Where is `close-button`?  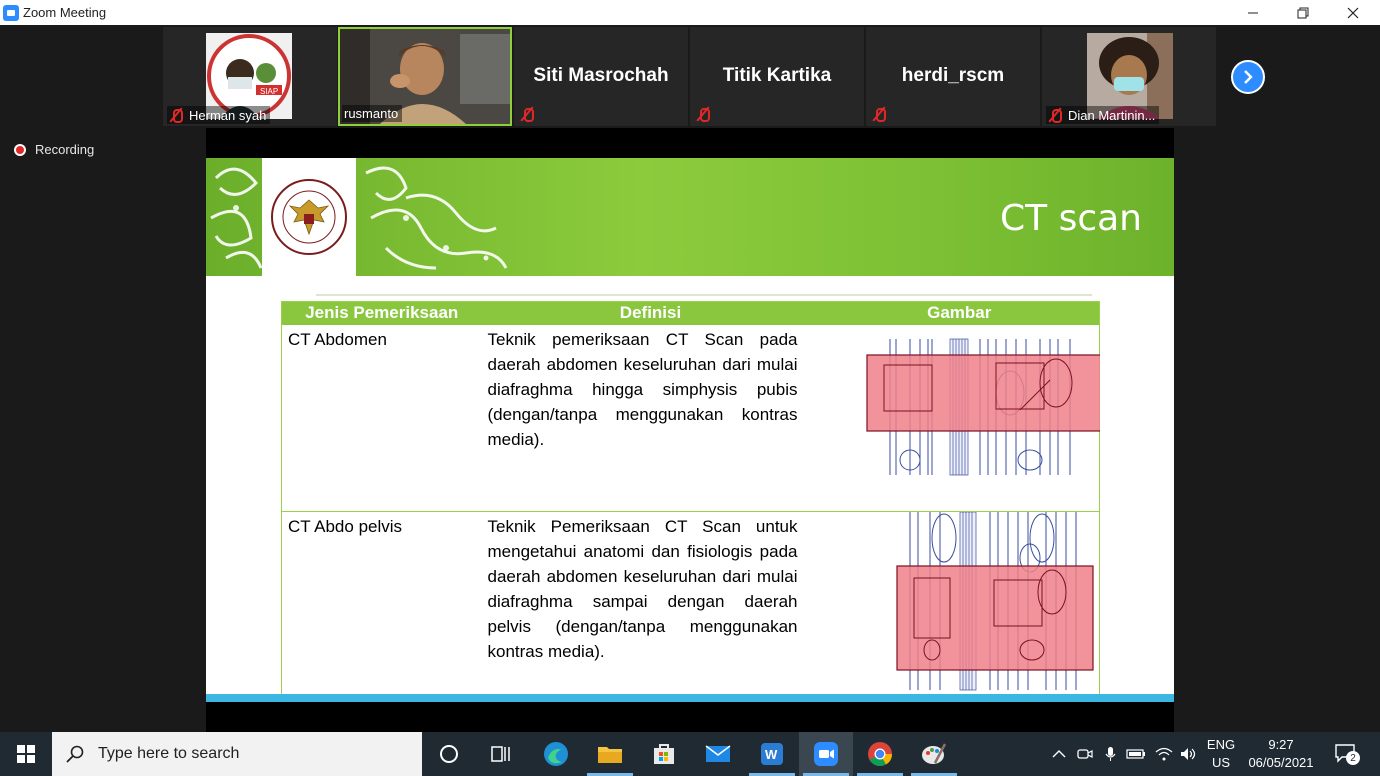
close-button is located at coordinates (1353, 12).